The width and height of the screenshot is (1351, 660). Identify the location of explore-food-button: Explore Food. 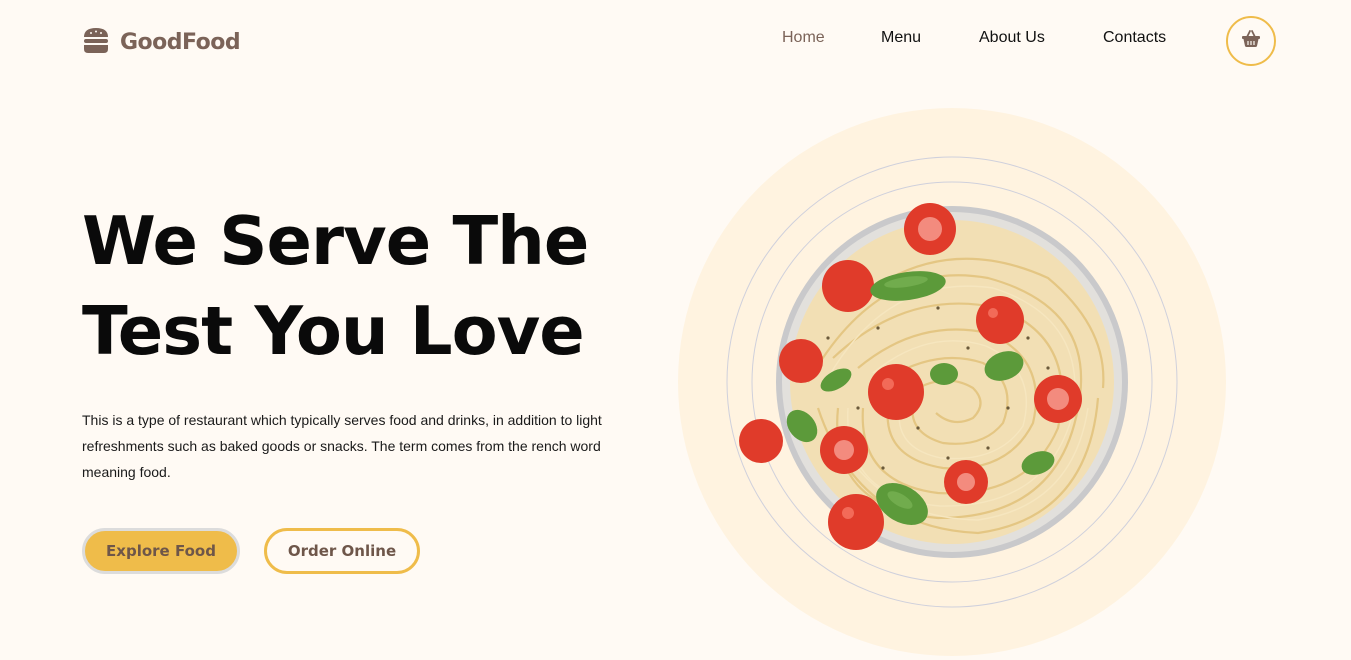
(161, 551).